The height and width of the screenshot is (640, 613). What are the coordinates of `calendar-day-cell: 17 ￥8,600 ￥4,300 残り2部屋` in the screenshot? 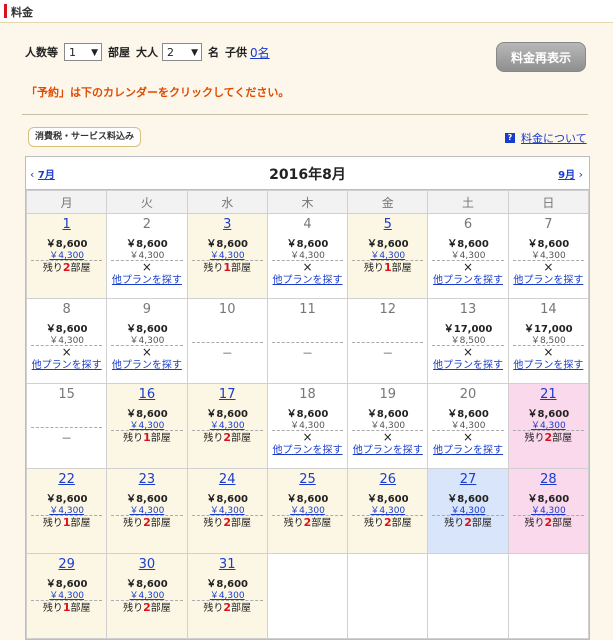 It's located at (227, 426).